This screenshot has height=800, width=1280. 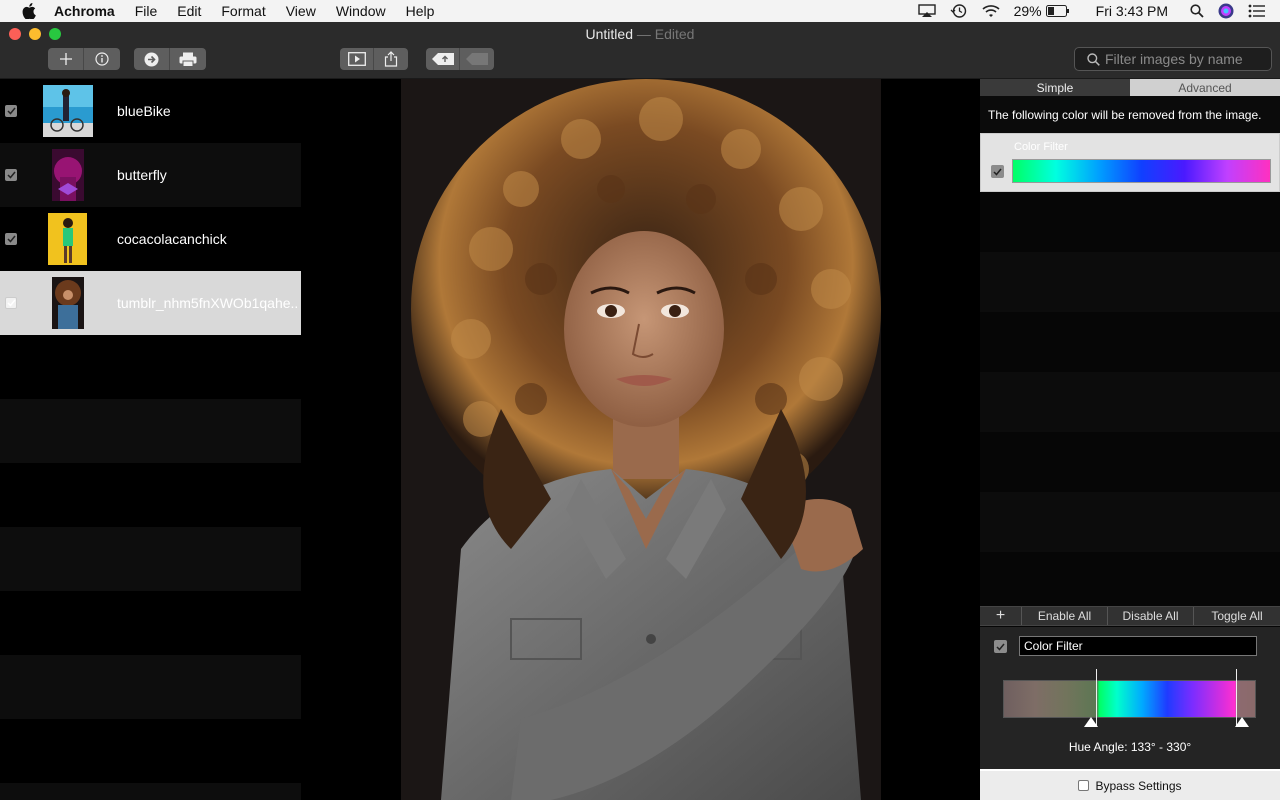 What do you see at coordinates (1197, 11) in the screenshot?
I see `spotlight-search-icon` at bounding box center [1197, 11].